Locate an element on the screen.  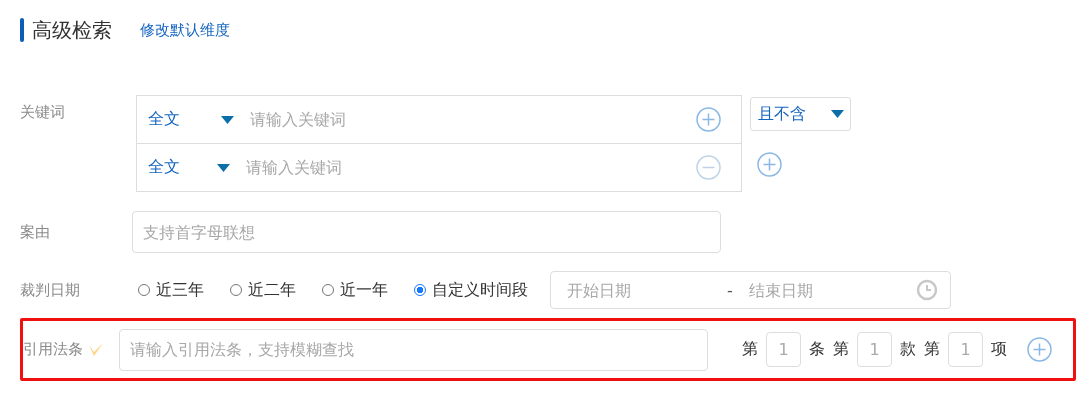
date-radio: 自定义时间段 is located at coordinates (471, 290).